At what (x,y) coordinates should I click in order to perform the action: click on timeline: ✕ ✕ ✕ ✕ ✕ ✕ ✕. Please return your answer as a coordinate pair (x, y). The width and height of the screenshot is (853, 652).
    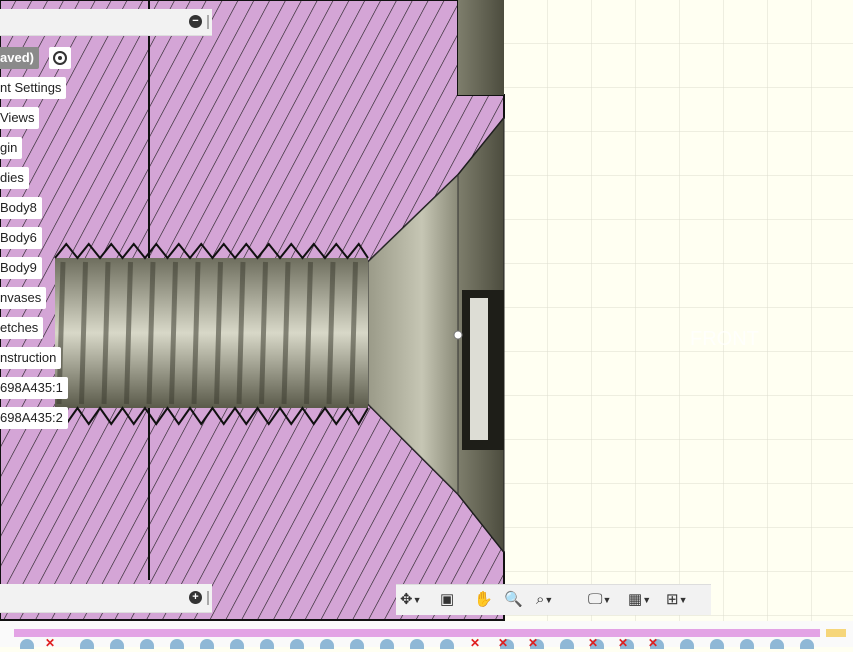
    Looking at the image, I should click on (426, 635).